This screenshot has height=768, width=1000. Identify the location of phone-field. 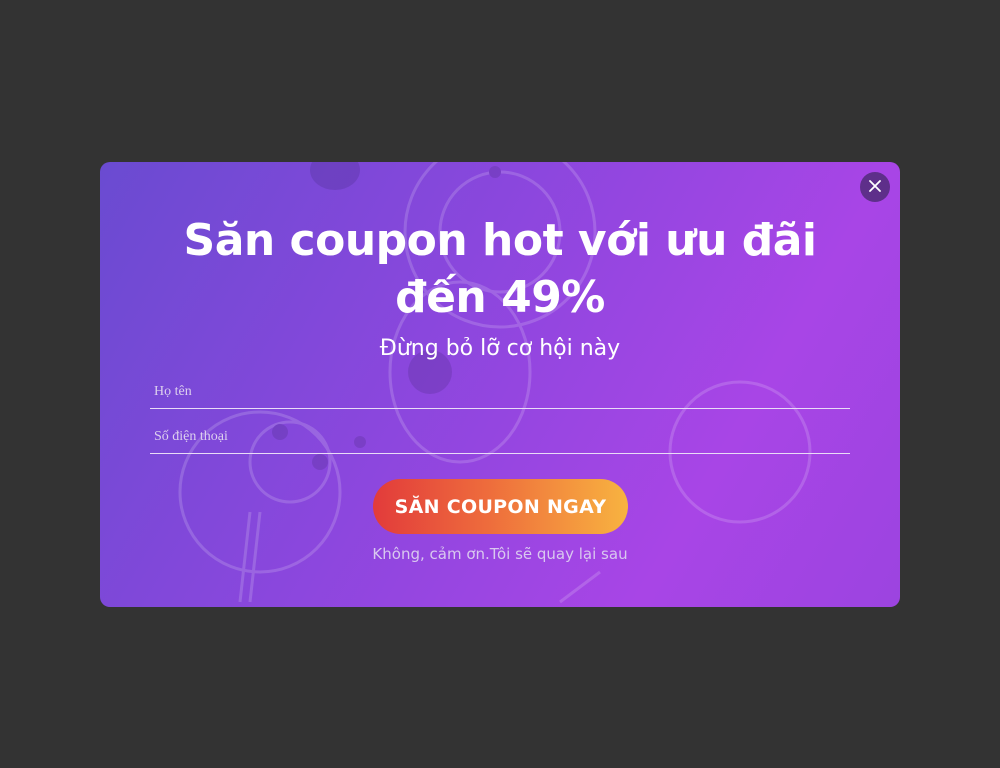
(500, 437).